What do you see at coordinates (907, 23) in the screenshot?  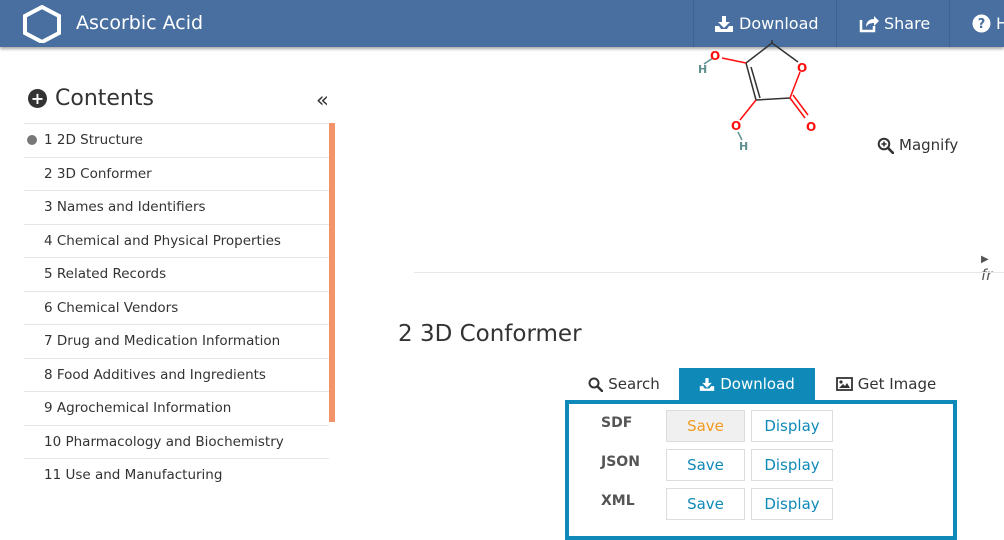 I see `share-label: Share` at bounding box center [907, 23].